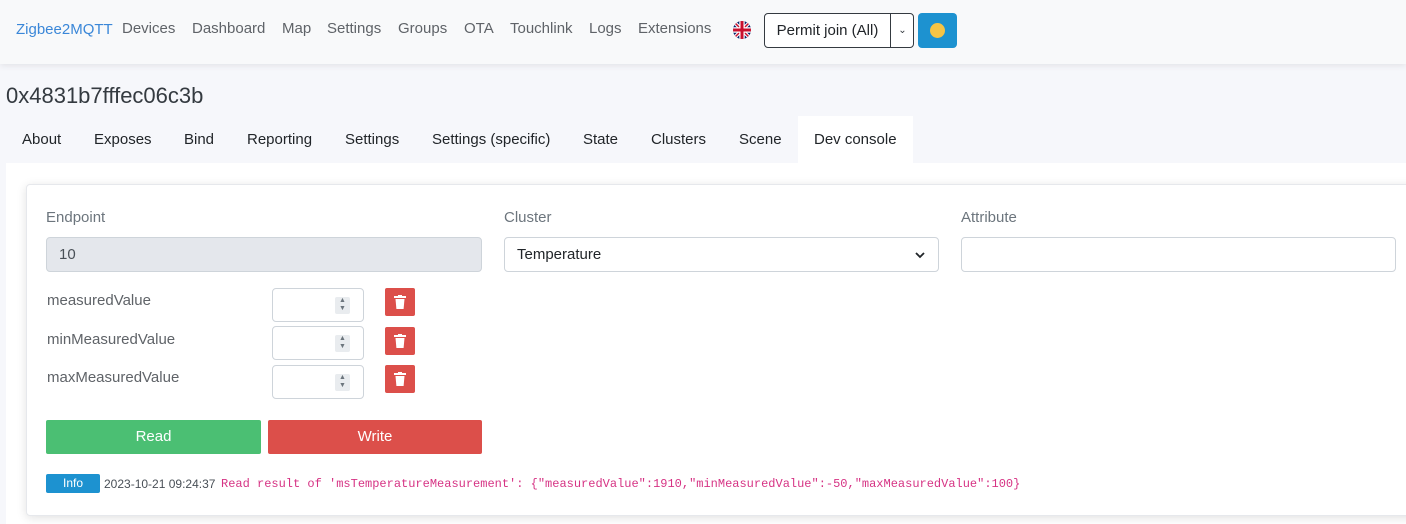 The width and height of the screenshot is (1406, 524). Describe the element at coordinates (113, 377) in the screenshot. I see `attribute-name: maxMeasuredValue` at that location.